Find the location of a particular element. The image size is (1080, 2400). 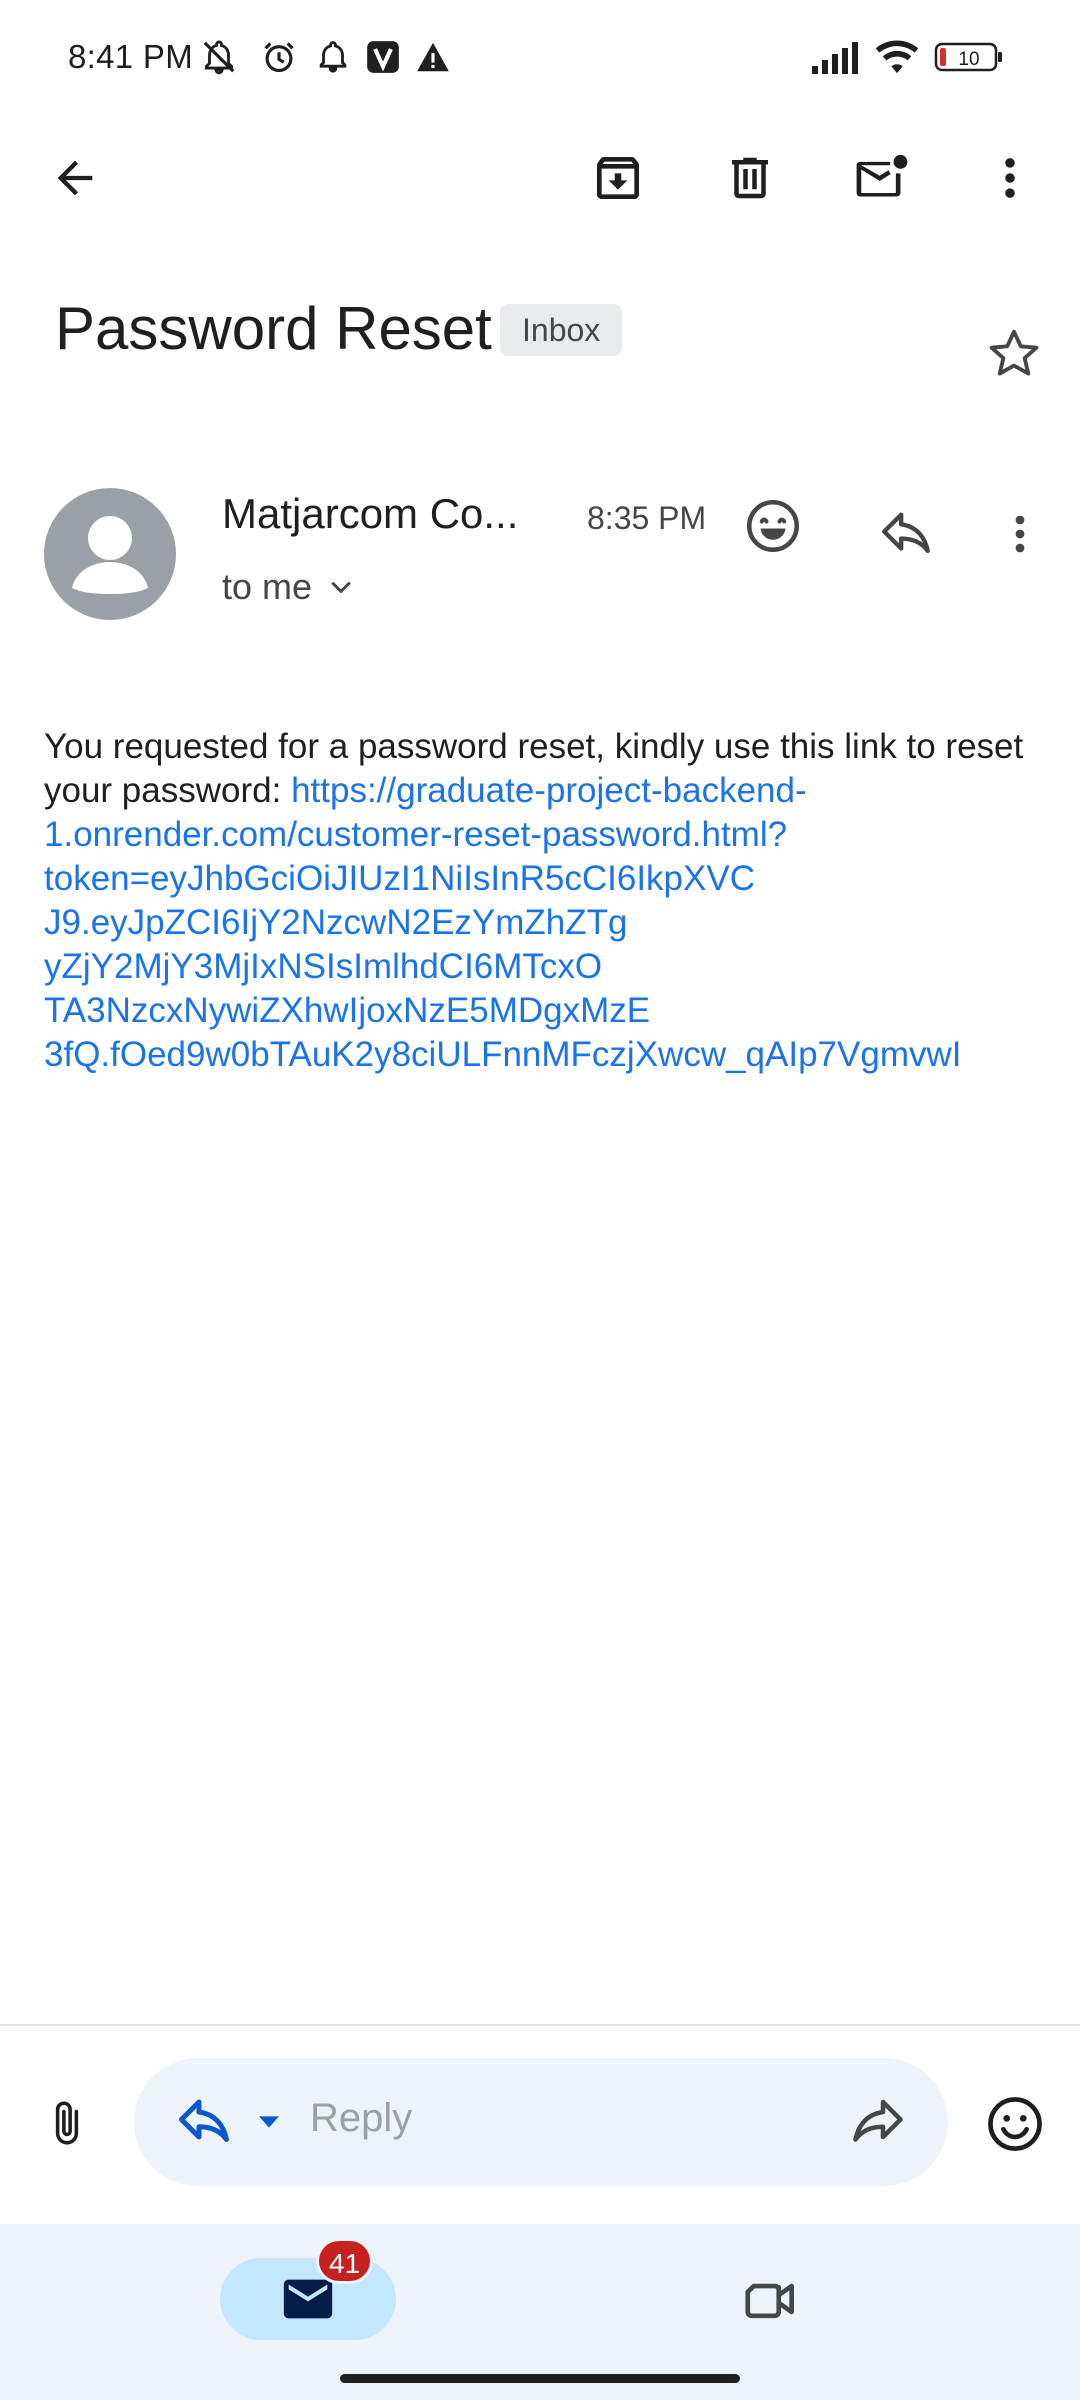

link-line-3: token=eyJhbGciOiJIUzI1NiIsInR5cCI6IkpXVC is located at coordinates (399, 878).